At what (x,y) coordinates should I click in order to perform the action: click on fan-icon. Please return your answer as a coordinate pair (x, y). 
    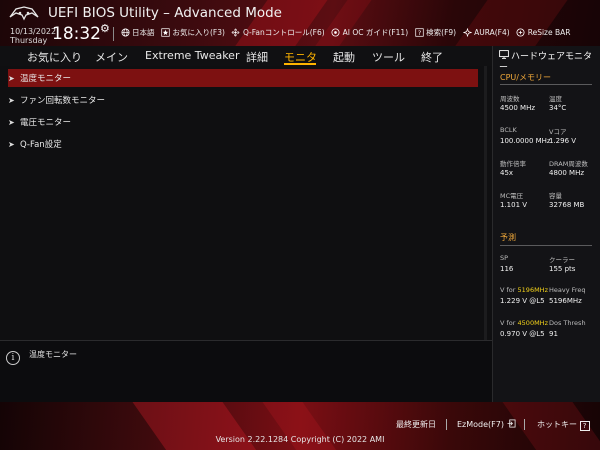
    Looking at the image, I should click on (236, 33).